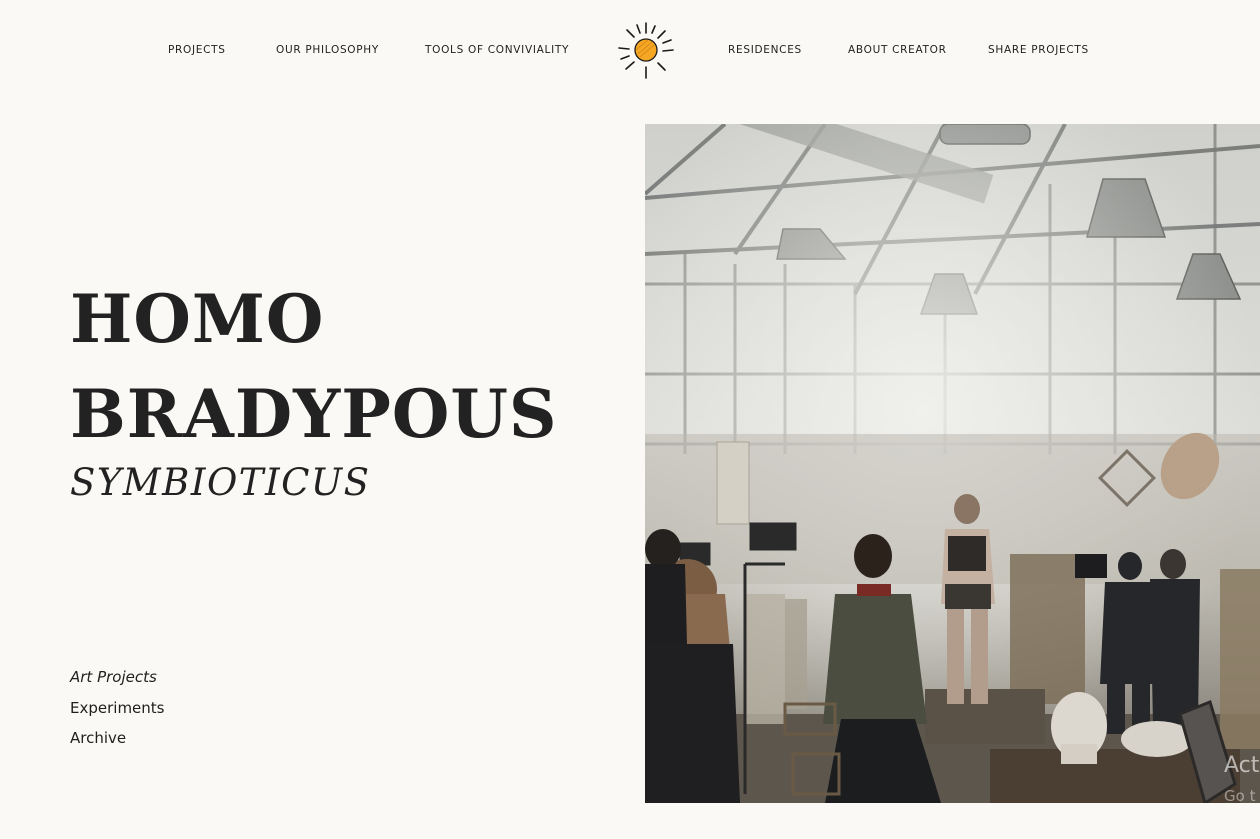 The height and width of the screenshot is (839, 1260). Describe the element at coordinates (497, 50) in the screenshot. I see `nav-tools-of-conviviality: TOOLS OF CONVIVIALITY` at that location.